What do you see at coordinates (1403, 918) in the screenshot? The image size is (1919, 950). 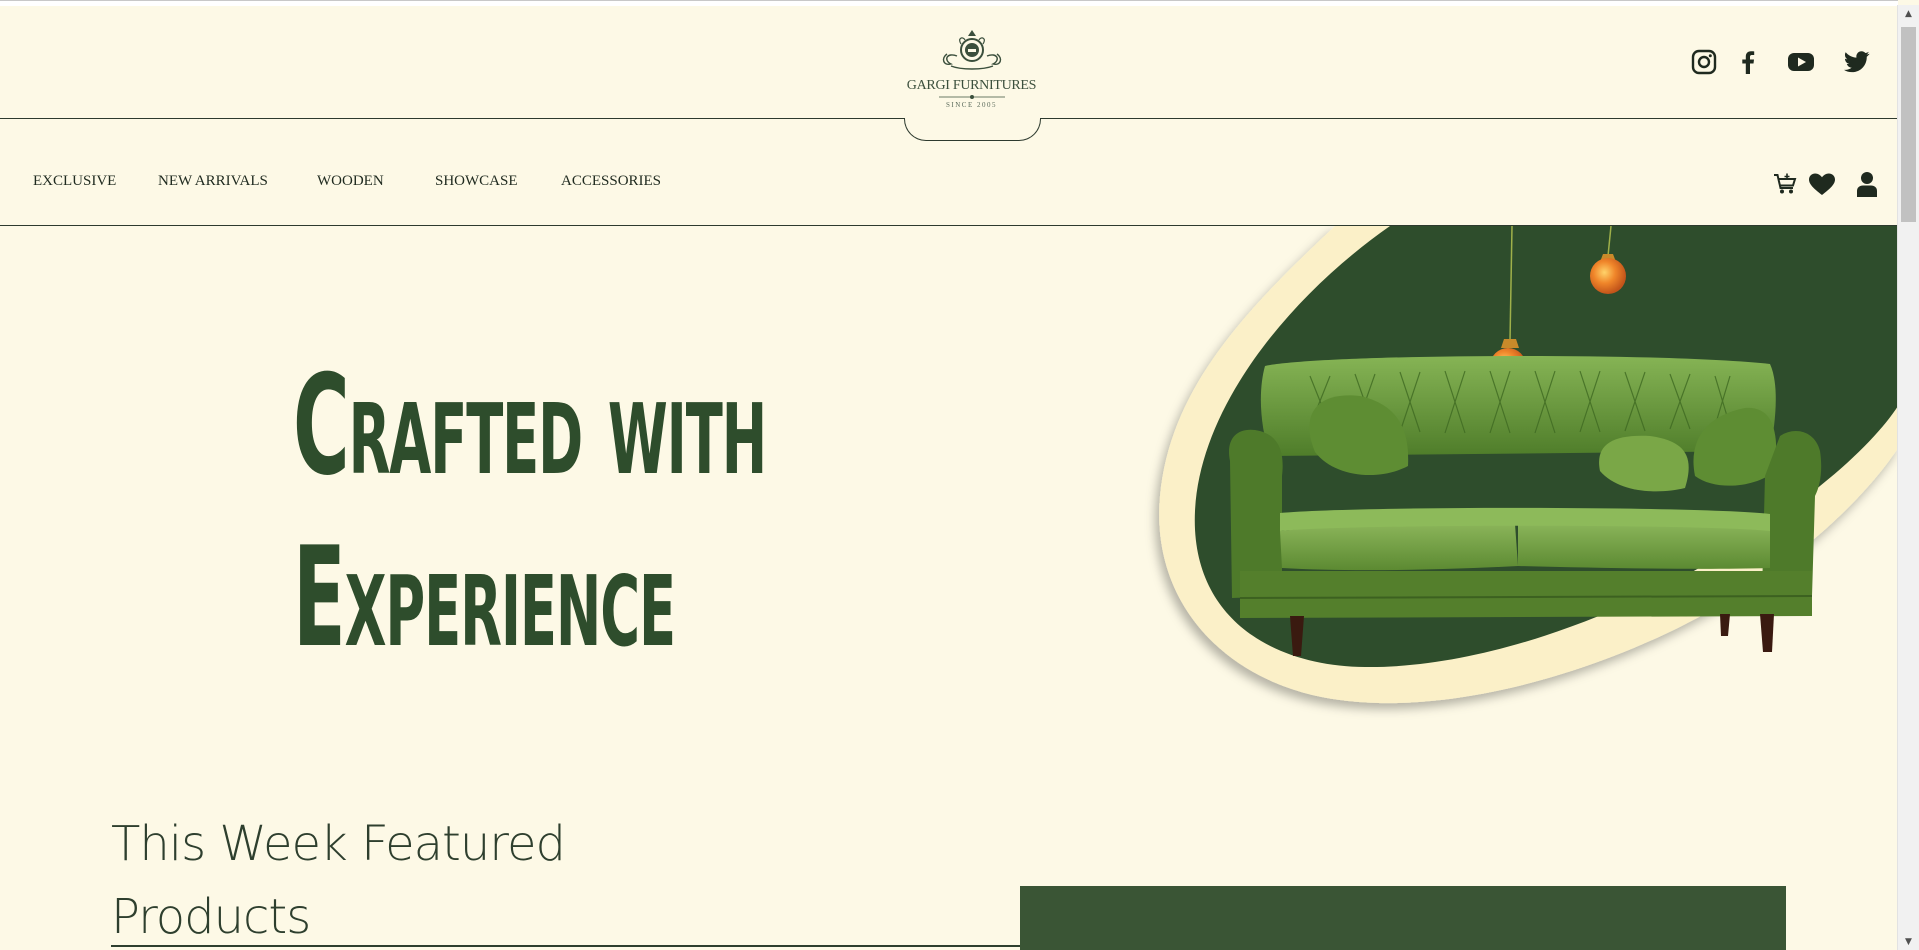 I see `featured-product-card` at bounding box center [1403, 918].